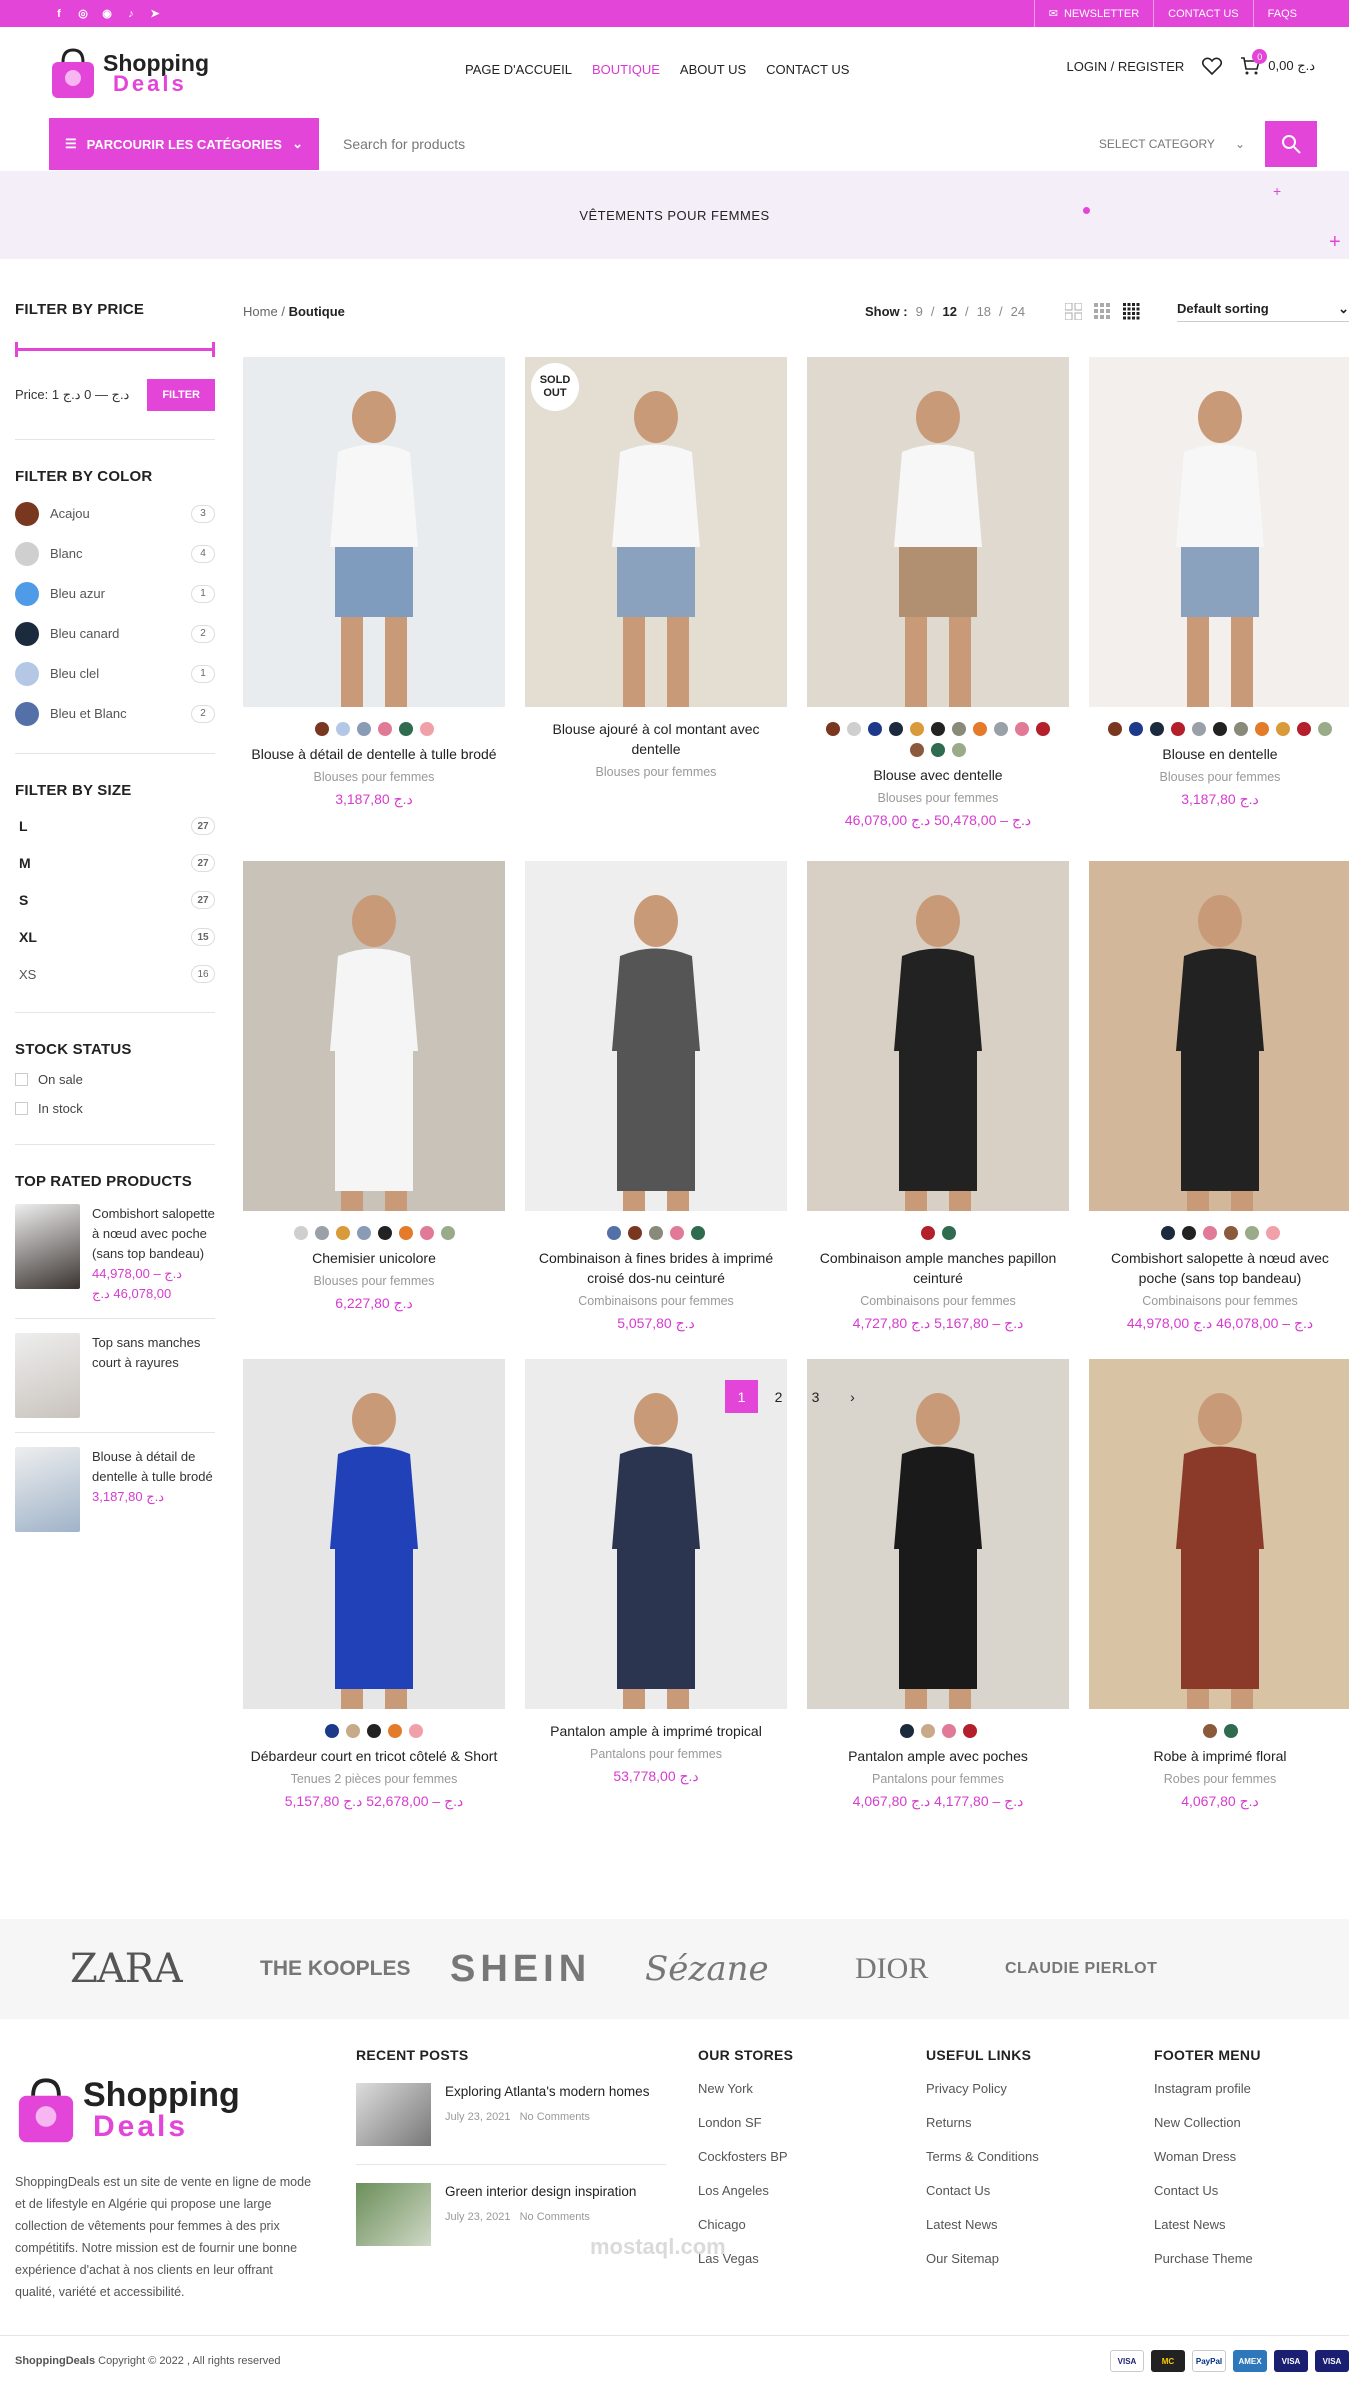  What do you see at coordinates (982, 2259) in the screenshot?
I see `useful-link: Our Sitemap` at bounding box center [982, 2259].